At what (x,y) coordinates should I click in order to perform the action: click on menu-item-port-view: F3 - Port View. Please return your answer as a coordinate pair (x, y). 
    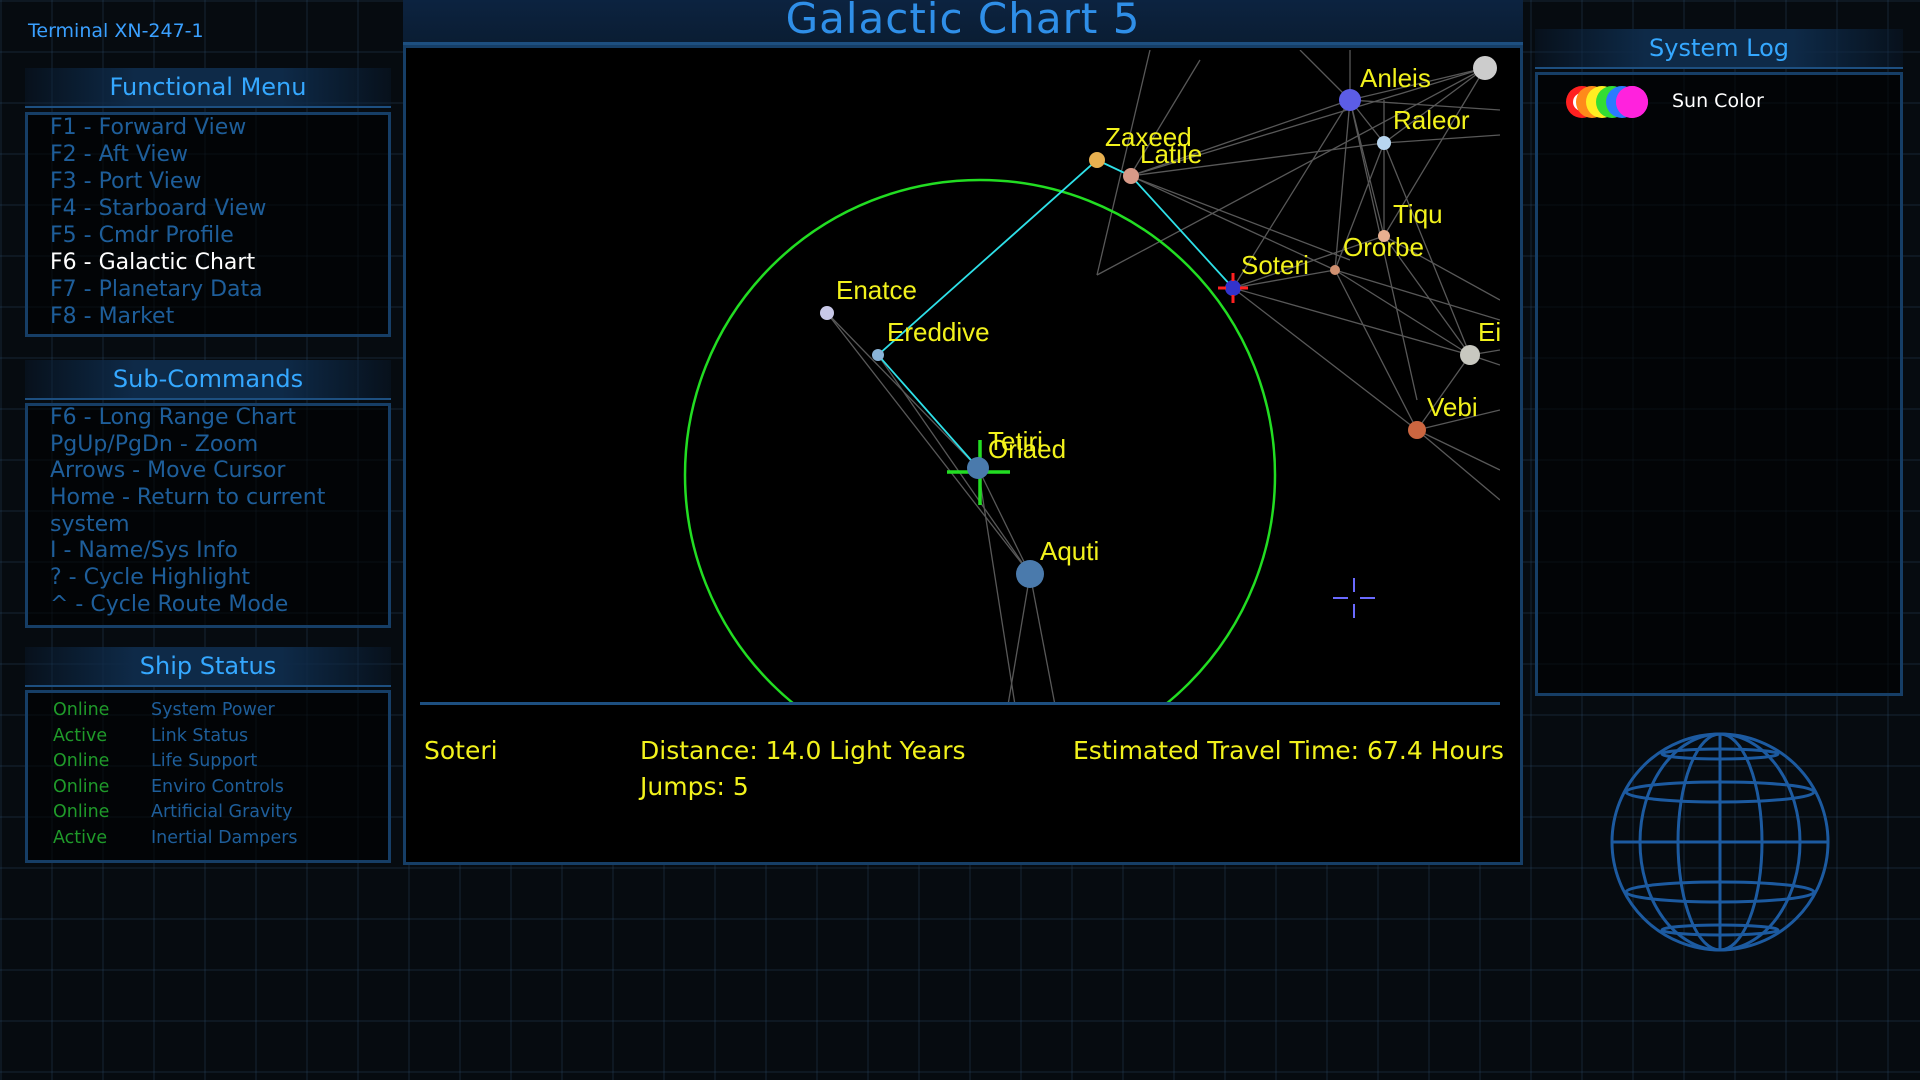
    Looking at the image, I should click on (158, 181).